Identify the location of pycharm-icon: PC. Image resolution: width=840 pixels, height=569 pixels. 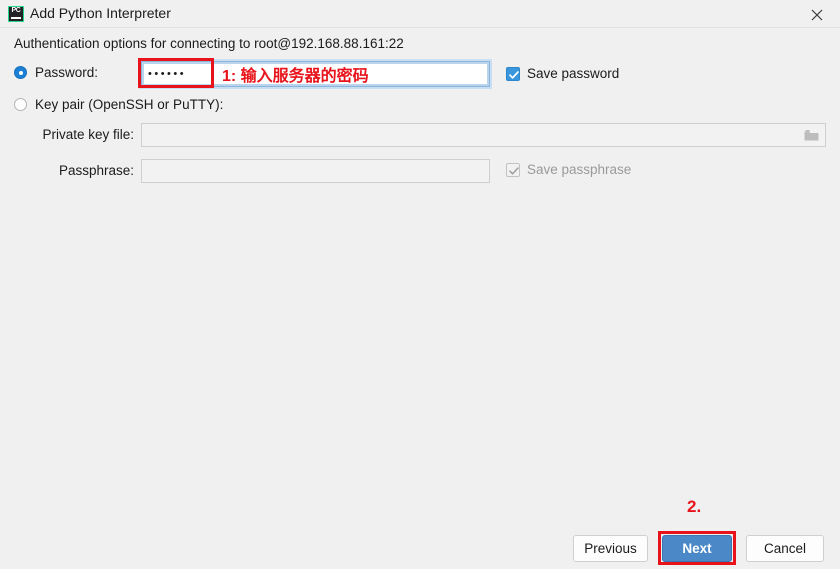
(16, 14).